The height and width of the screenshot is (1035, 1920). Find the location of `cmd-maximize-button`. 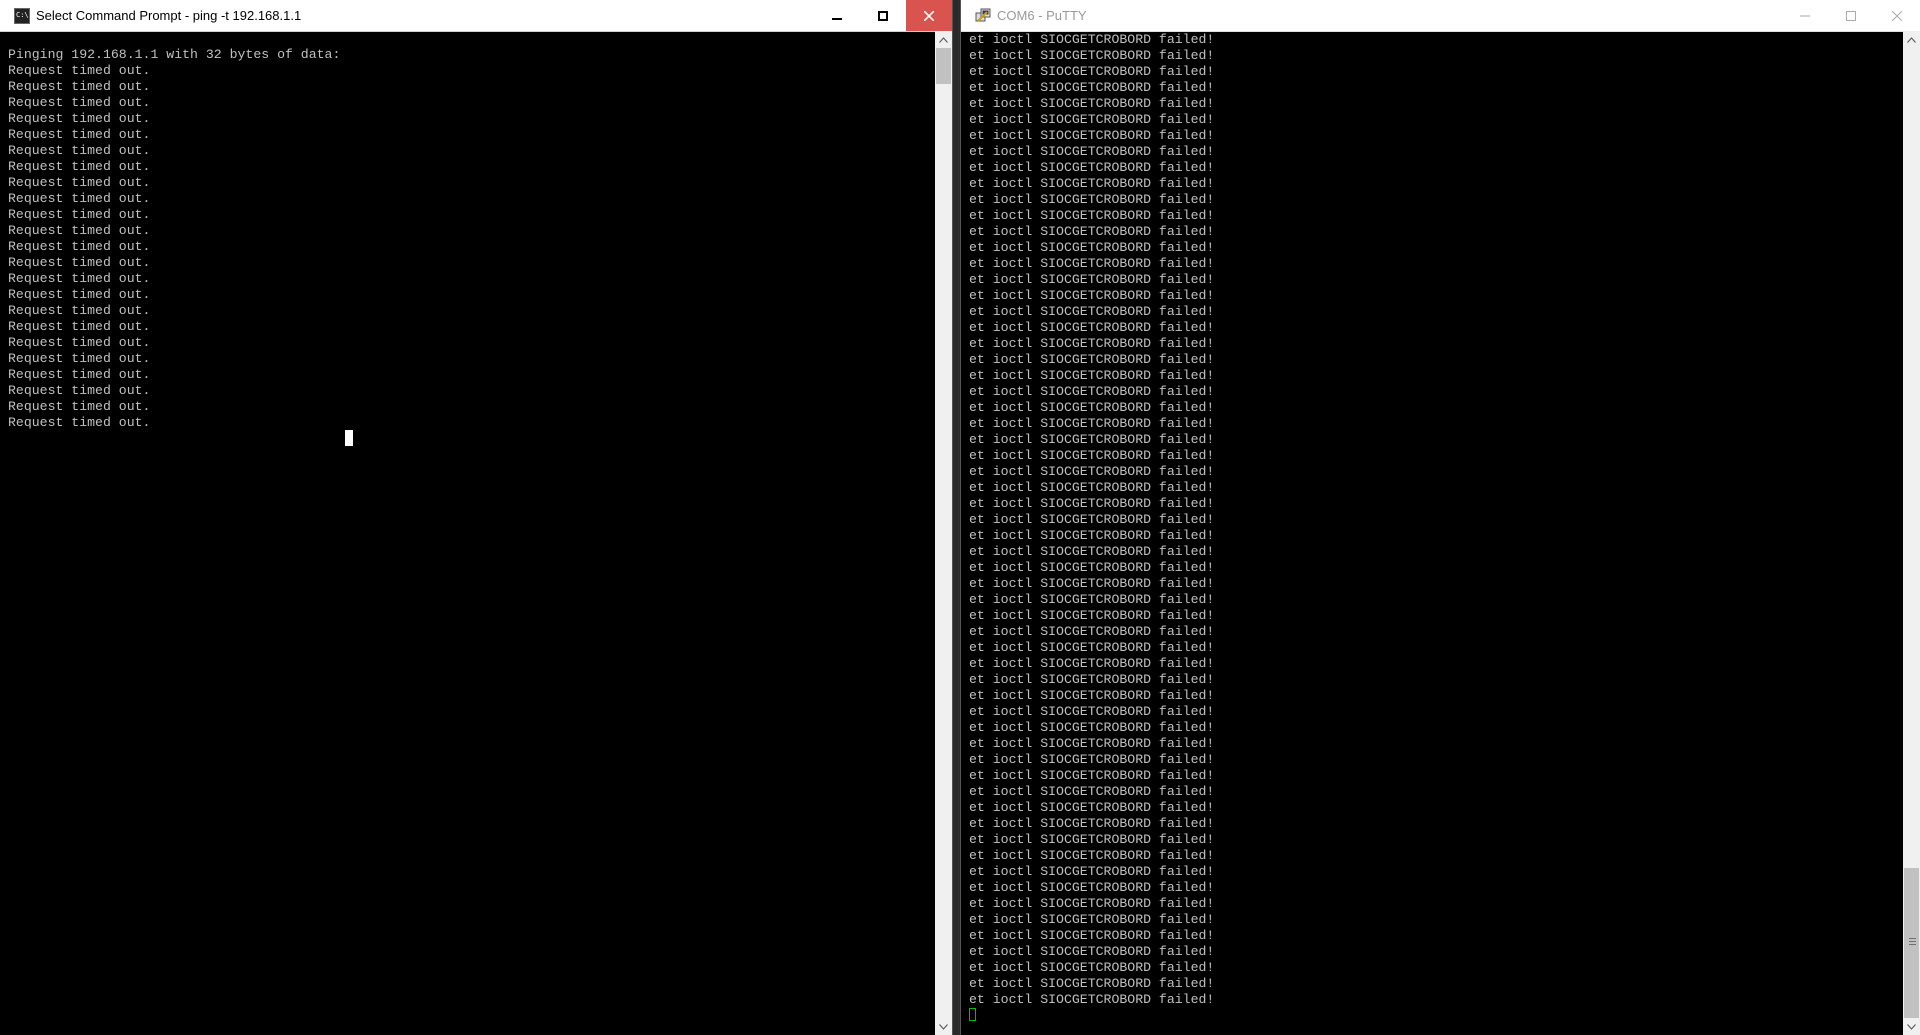

cmd-maximize-button is located at coordinates (883, 15).